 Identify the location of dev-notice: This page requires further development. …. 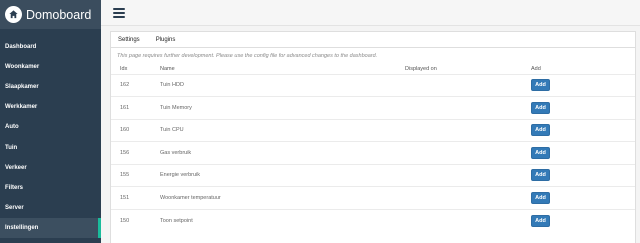
(247, 56).